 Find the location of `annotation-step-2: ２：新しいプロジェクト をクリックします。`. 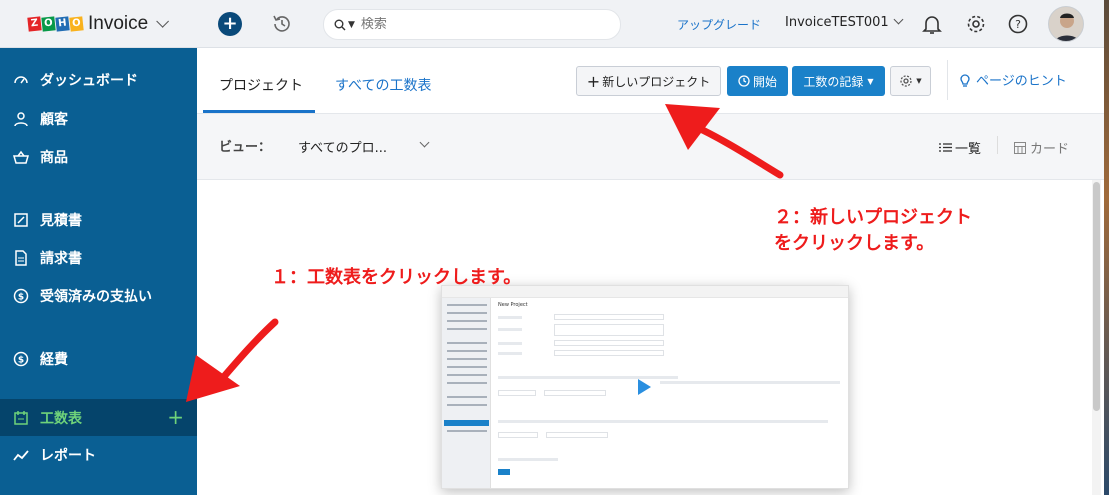

annotation-step-2: ２：新しいプロジェクト をクリックします。 is located at coordinates (873, 231).